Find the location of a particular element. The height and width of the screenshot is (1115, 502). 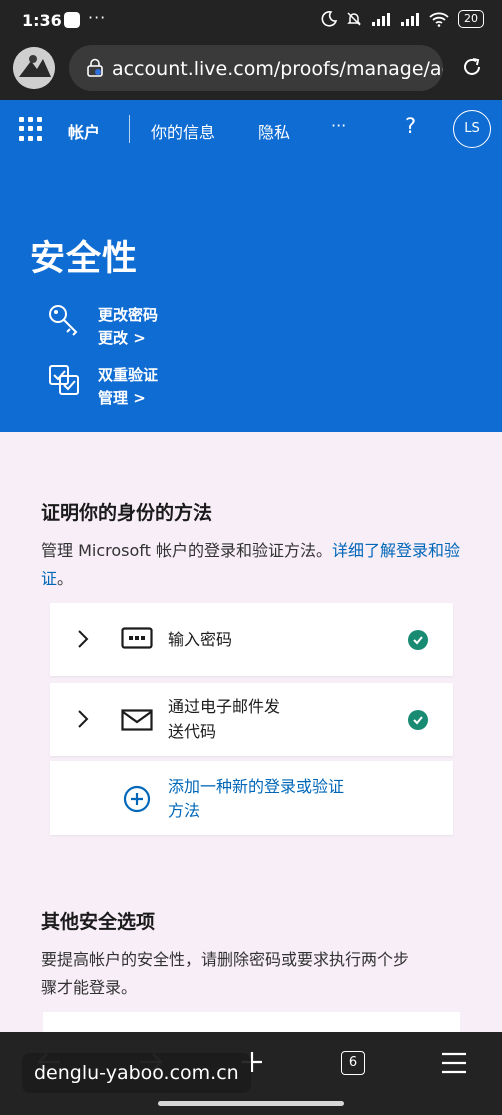

proofs-title: 证明你的身份的方法 is located at coordinates (127, 513).